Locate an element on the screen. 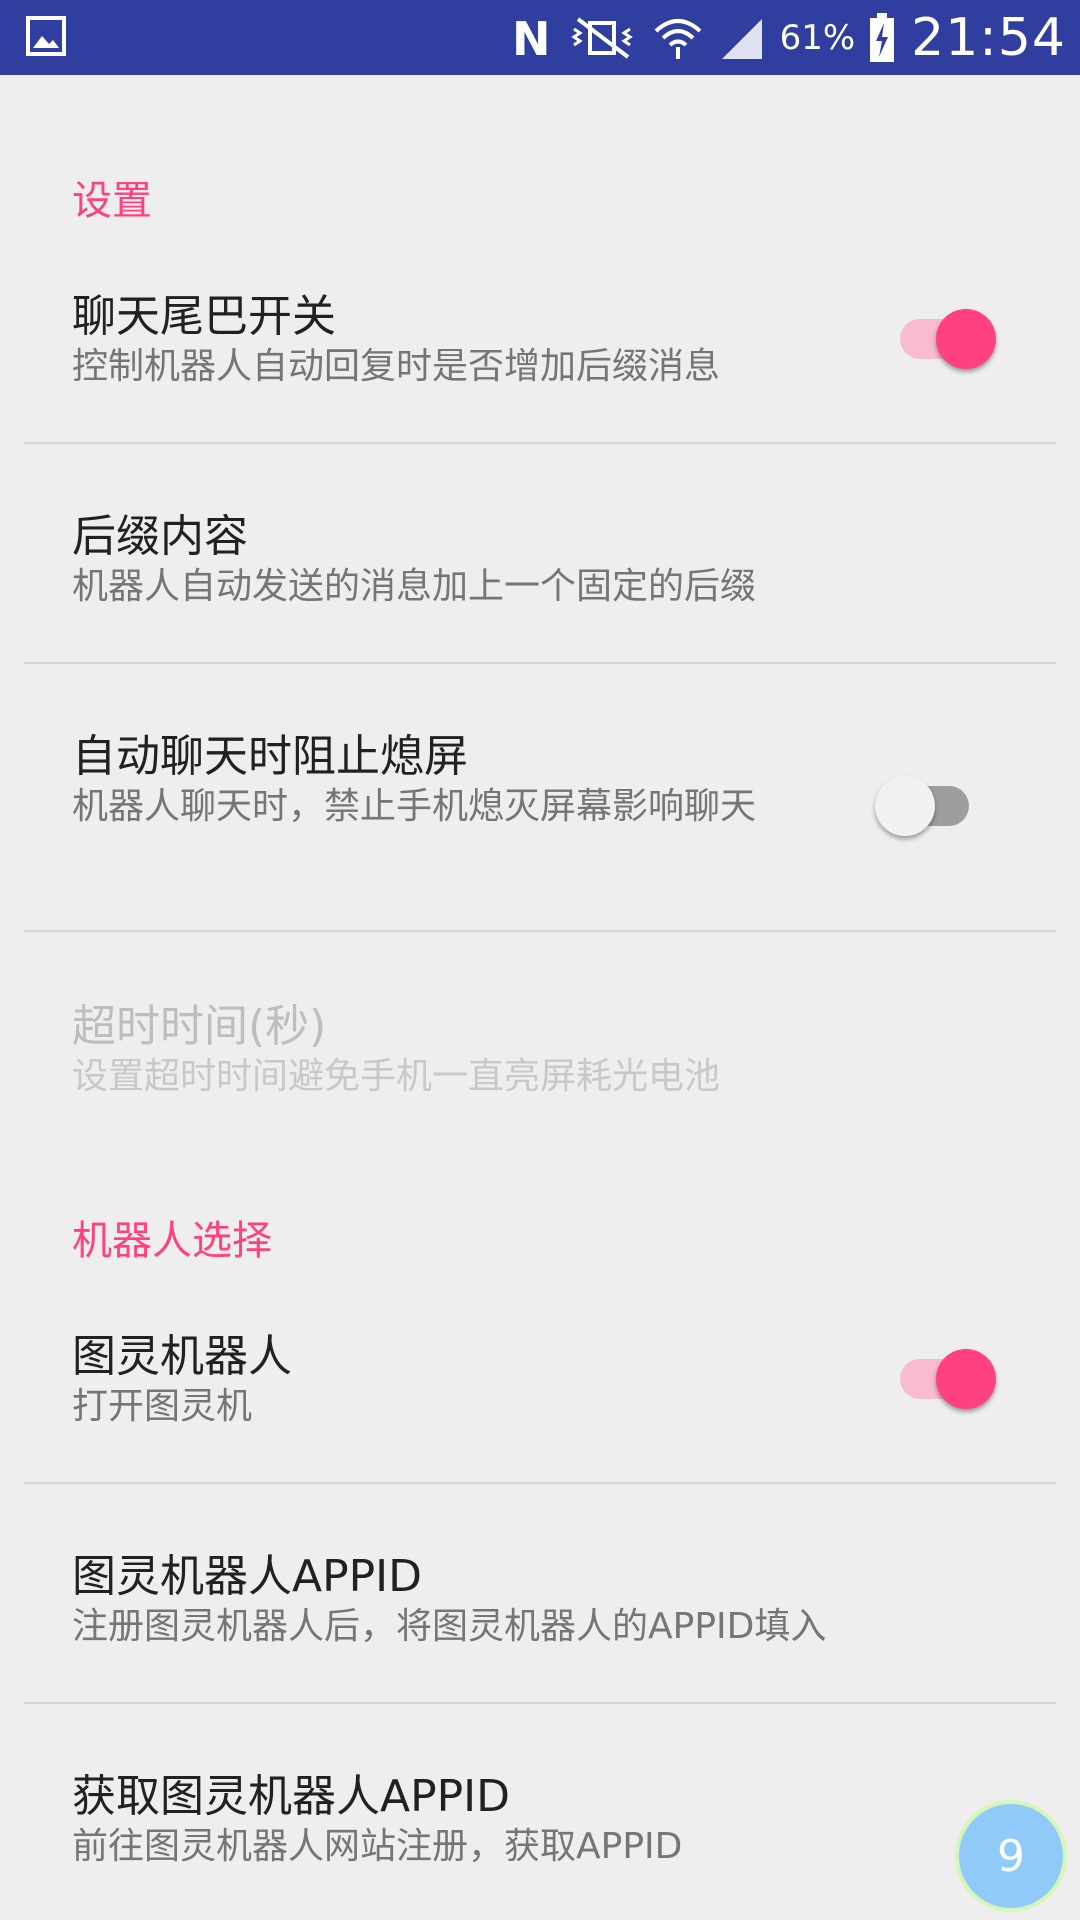 The image size is (1080, 1920). pref-title: 超时时间(秒) is located at coordinates (199, 1026).